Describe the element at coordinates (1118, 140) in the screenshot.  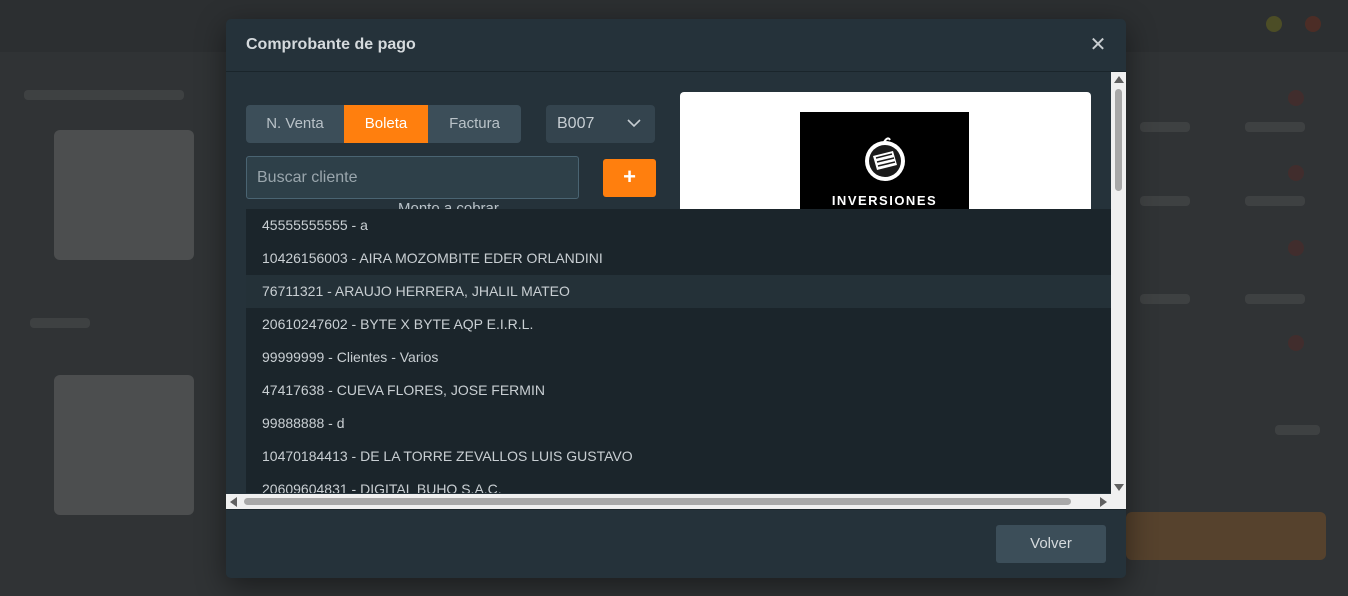
I see `vertical-scroll-thumb` at that location.